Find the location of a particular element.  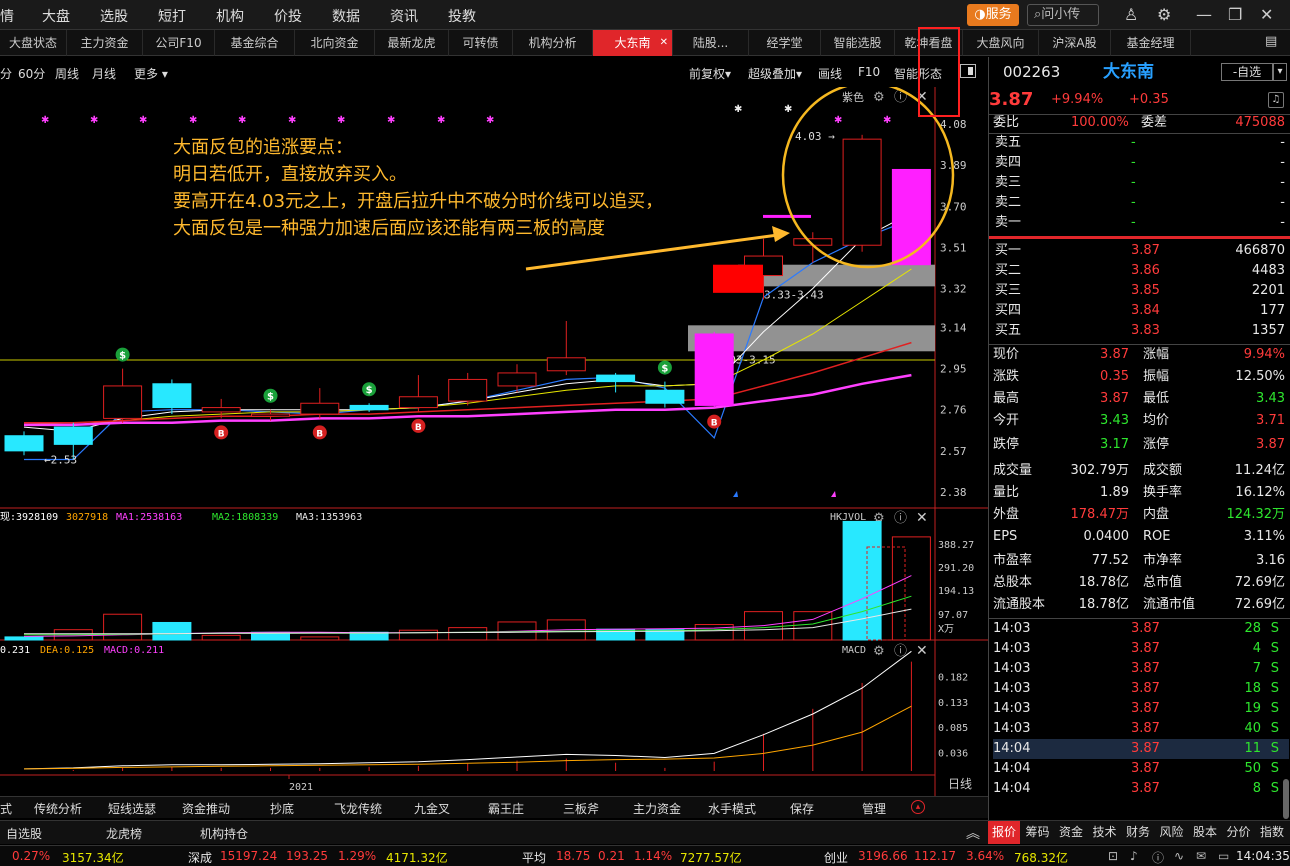

bell-icon: ♪ is located at coordinates (1134, 856).